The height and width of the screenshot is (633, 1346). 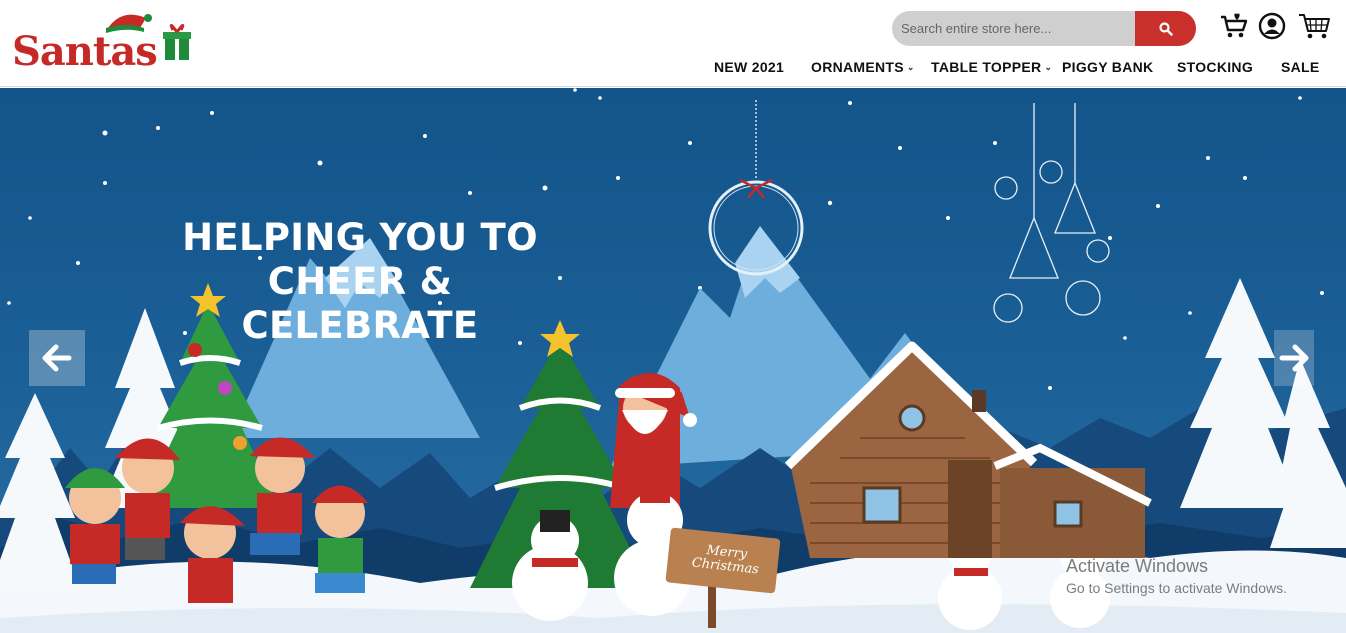 I want to click on search-button, so click(x=1165, y=28).